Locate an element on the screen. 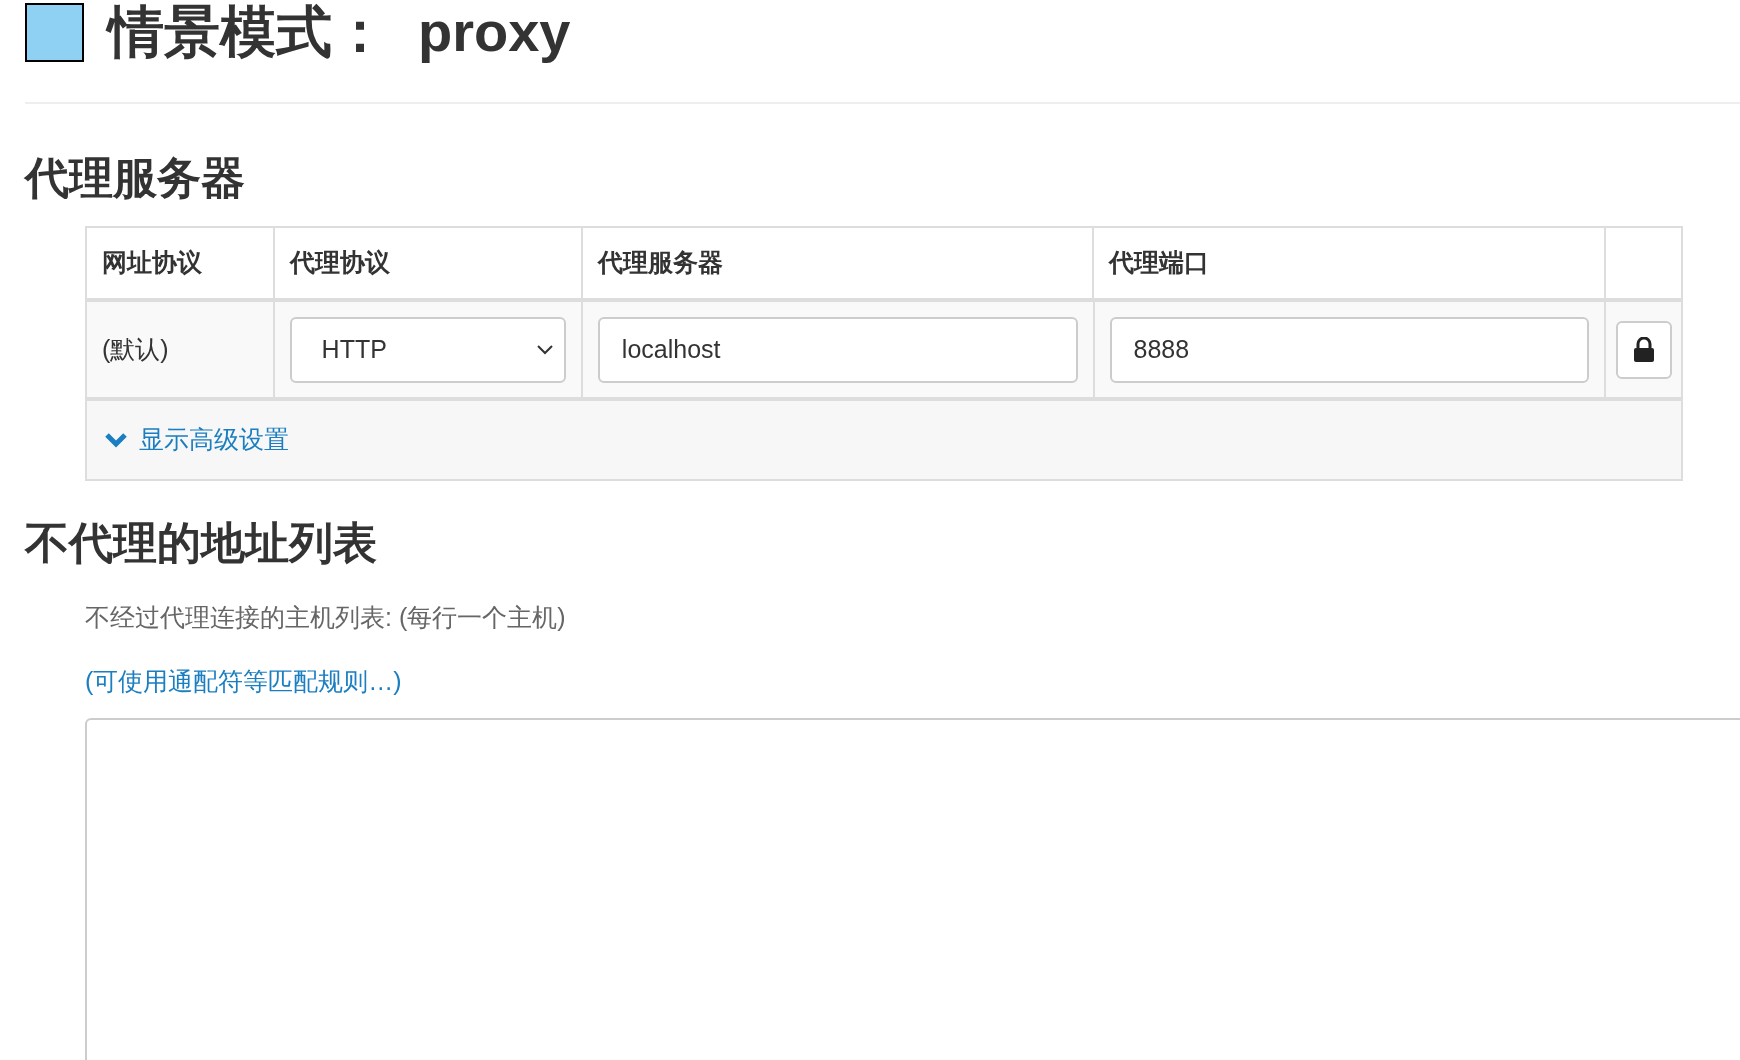  port-input: 8888 is located at coordinates (1349, 349).